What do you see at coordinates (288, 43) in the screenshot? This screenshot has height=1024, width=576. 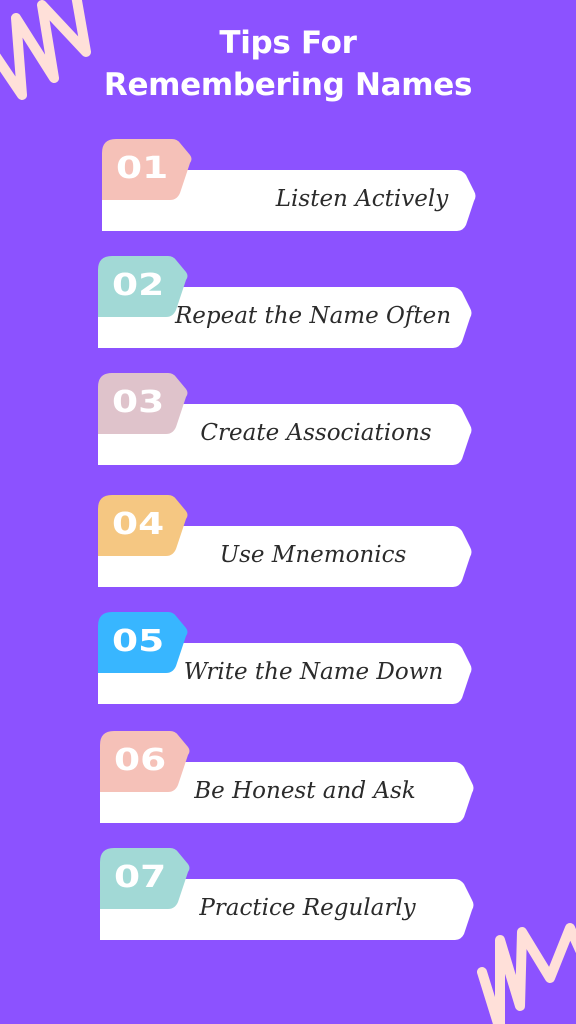 I see `title-line-1: Tips For` at bounding box center [288, 43].